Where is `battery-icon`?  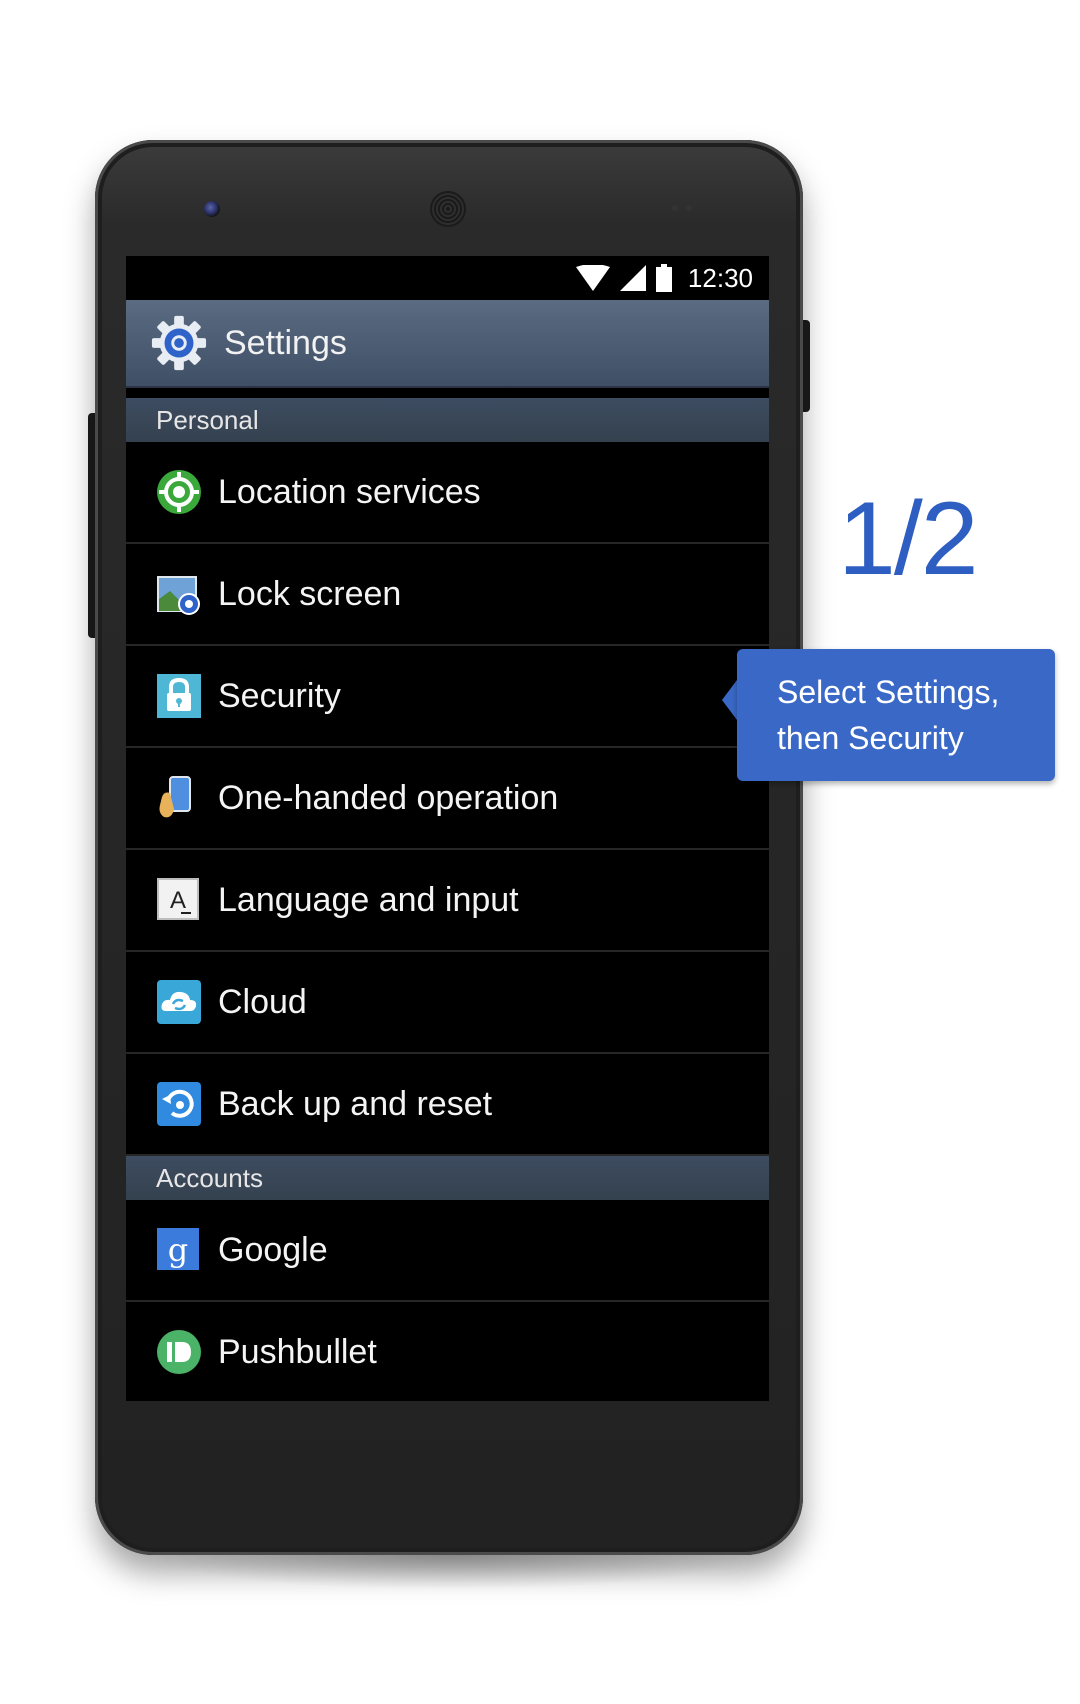 battery-icon is located at coordinates (663, 278).